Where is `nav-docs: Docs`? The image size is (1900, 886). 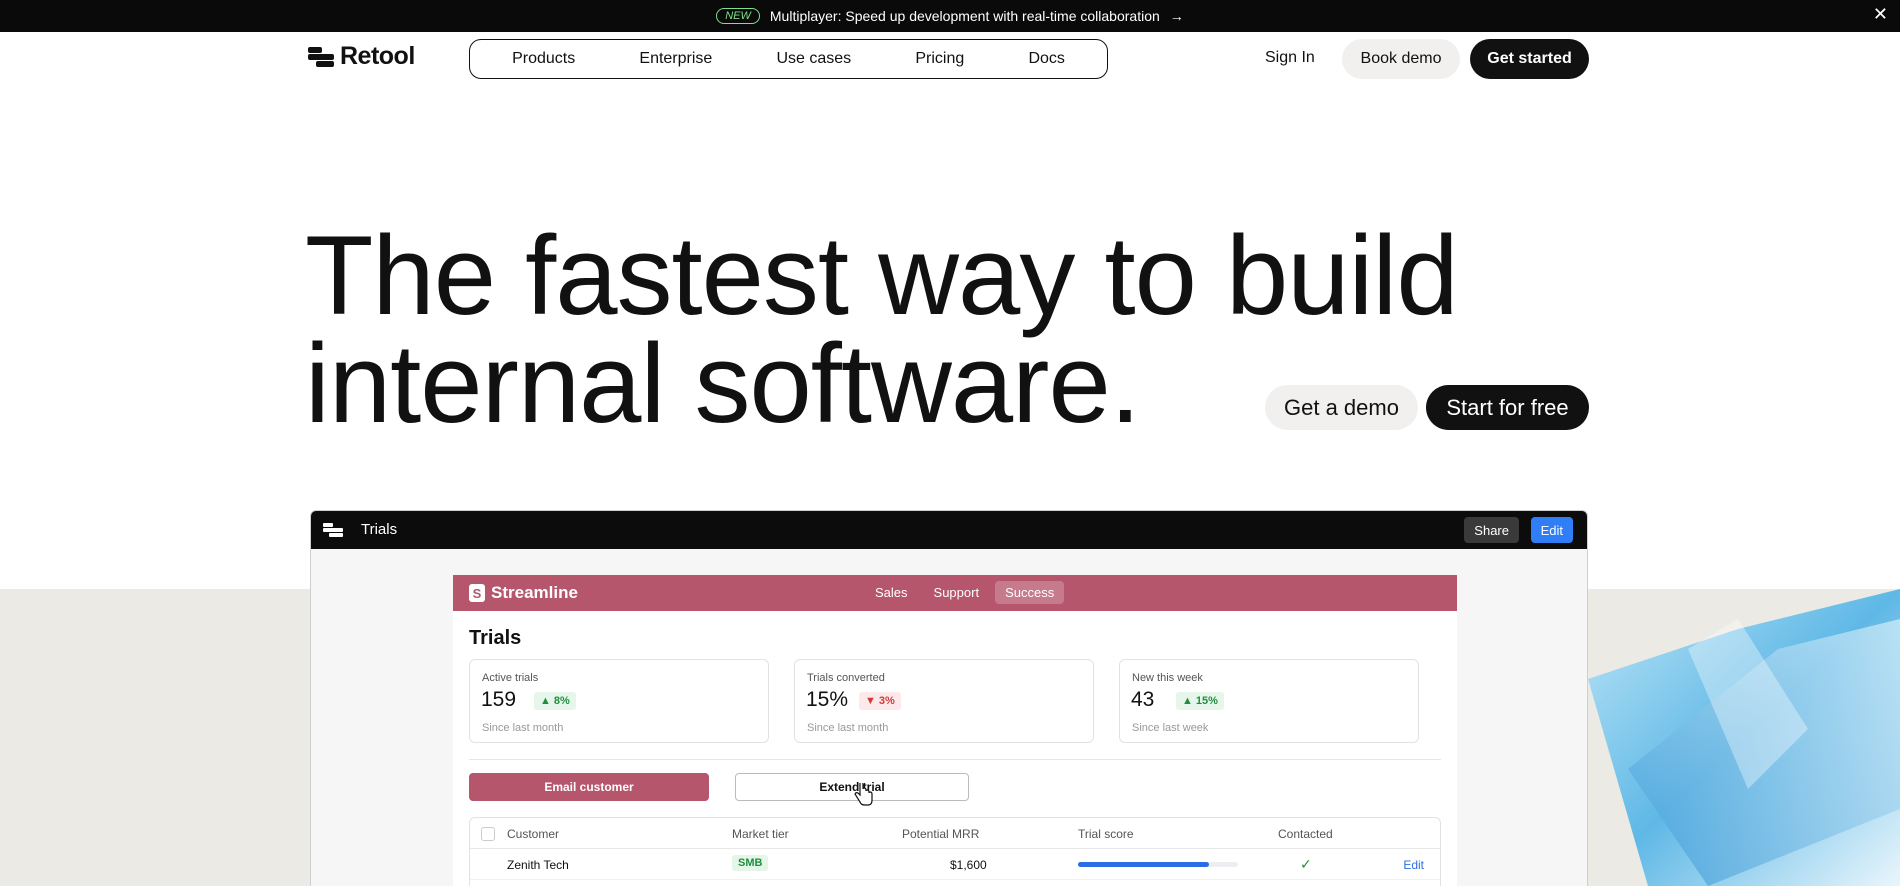 nav-docs: Docs is located at coordinates (1046, 59).